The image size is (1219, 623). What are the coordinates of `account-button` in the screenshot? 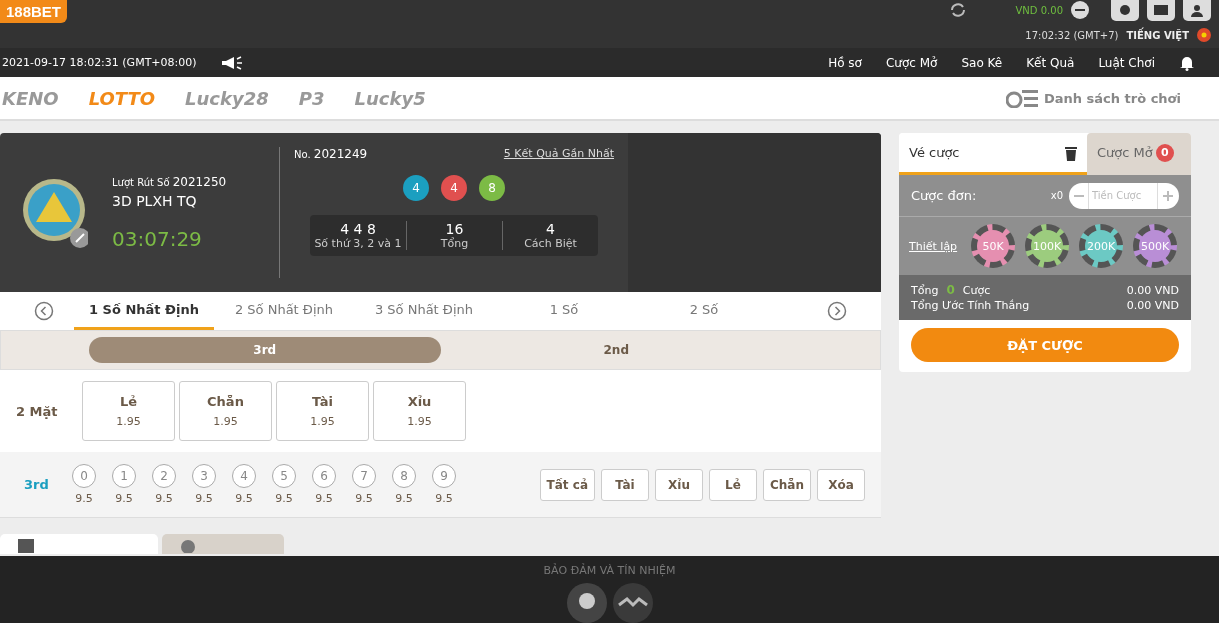 It's located at (1197, 10).